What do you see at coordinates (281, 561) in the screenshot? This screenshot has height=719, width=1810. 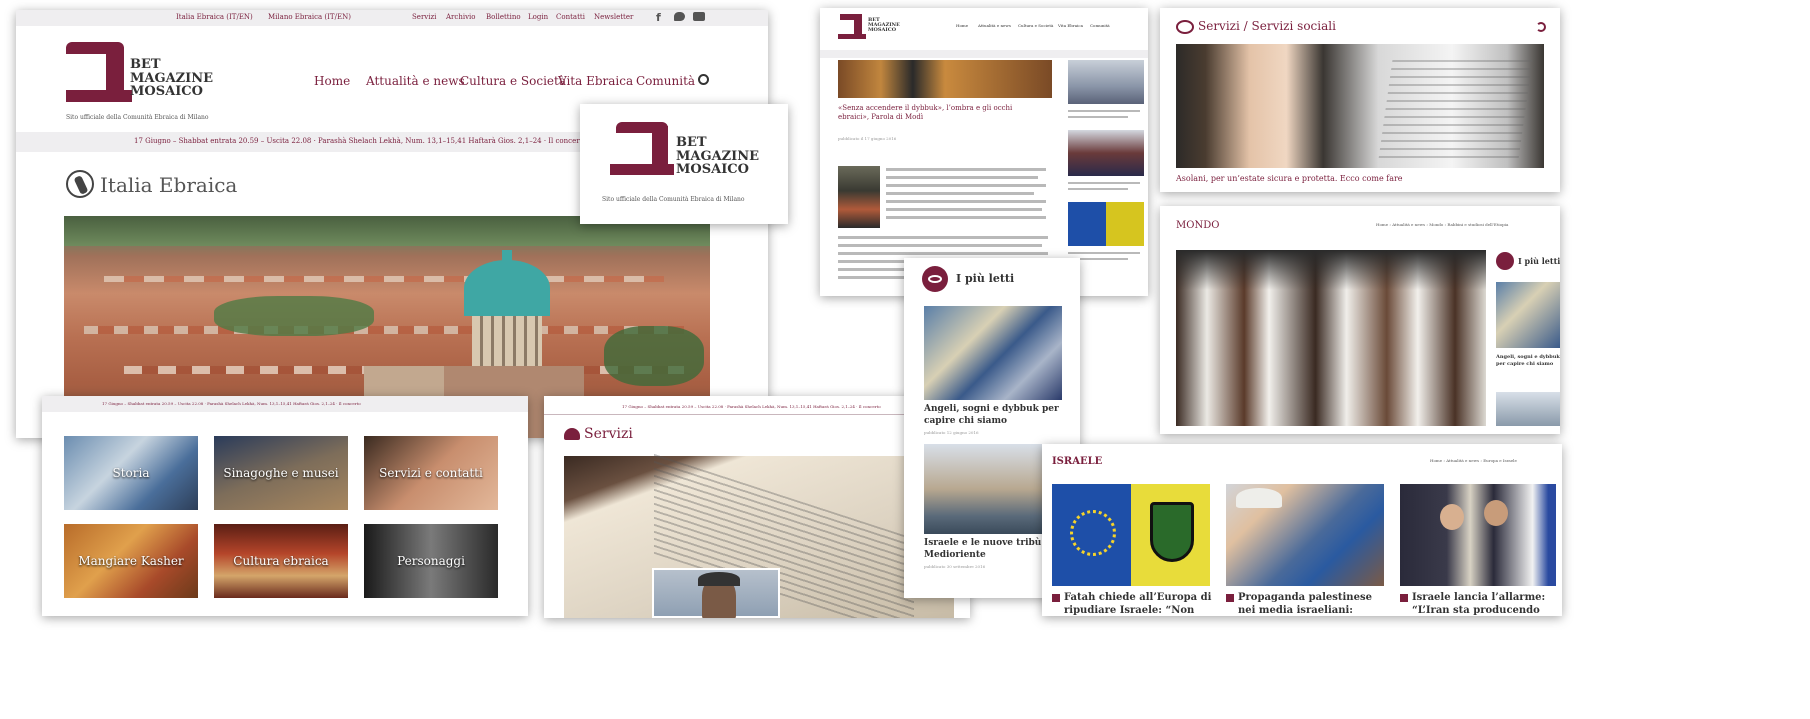 I see `tile-cultura: Cultura ebraica` at bounding box center [281, 561].